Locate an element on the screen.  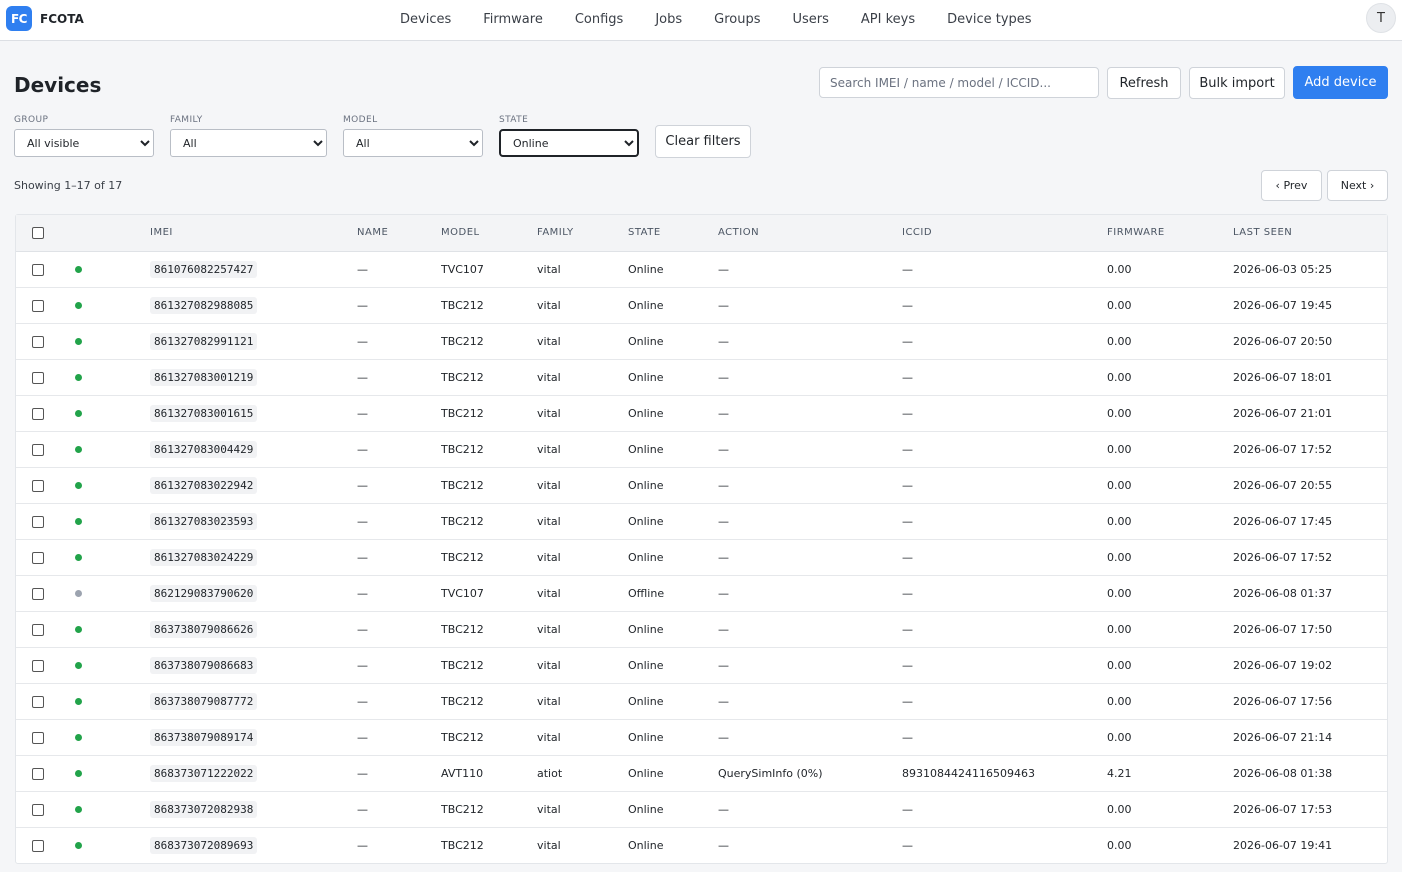
last-seen-header: LAST SEEN is located at coordinates (1310, 233).